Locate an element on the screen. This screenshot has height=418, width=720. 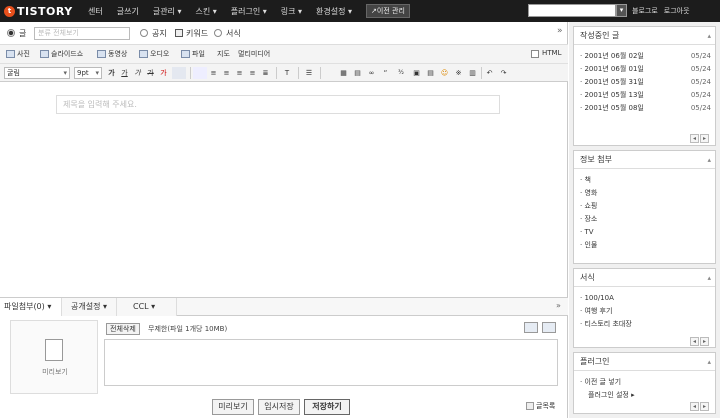
media-file: 파일 is located at coordinates (193, 54).